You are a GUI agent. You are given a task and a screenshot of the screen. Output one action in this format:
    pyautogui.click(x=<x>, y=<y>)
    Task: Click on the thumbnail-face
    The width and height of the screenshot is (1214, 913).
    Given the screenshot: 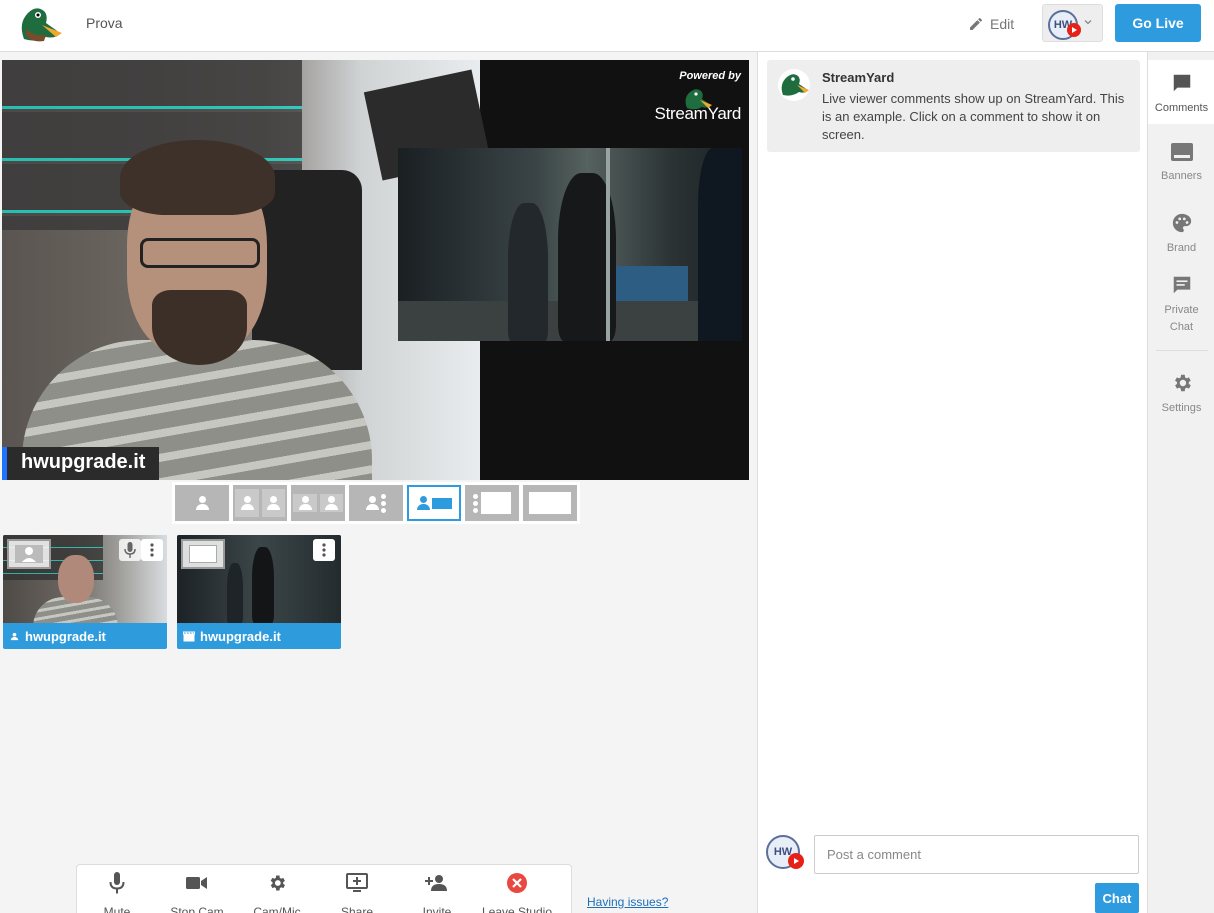 What is the action you would take?
    pyautogui.click(x=76, y=579)
    